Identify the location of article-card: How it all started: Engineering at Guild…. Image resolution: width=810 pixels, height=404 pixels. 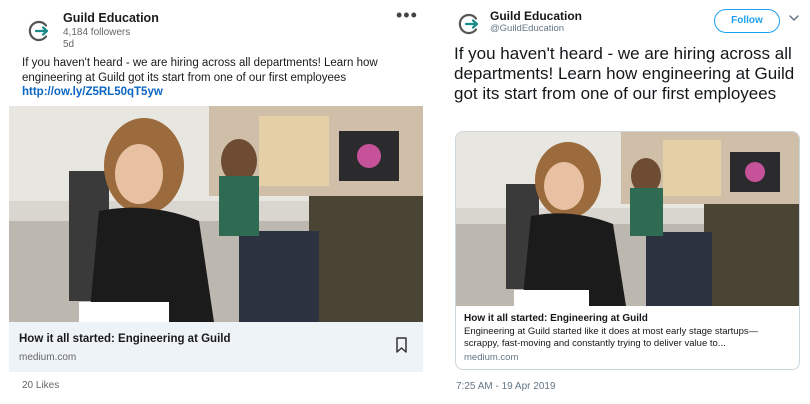
(216, 347).